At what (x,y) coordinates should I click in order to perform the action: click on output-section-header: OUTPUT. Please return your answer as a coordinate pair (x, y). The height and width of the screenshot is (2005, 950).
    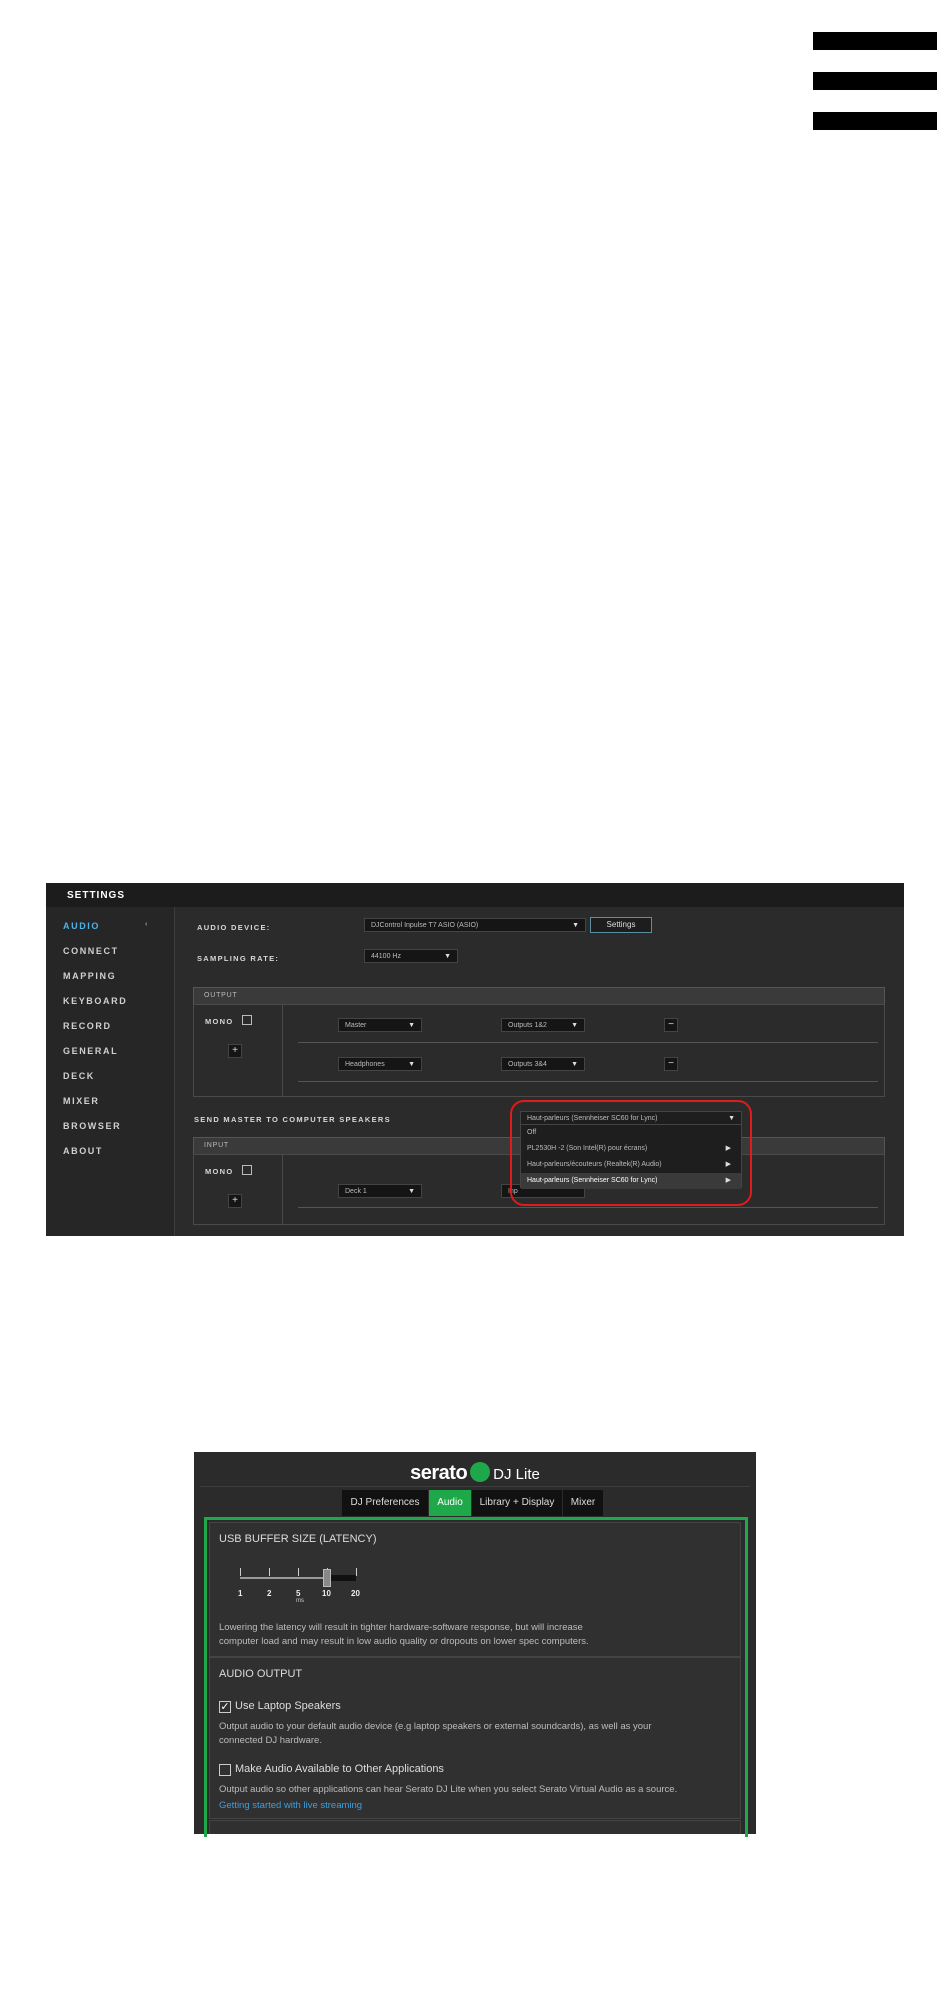
    Looking at the image, I should click on (539, 996).